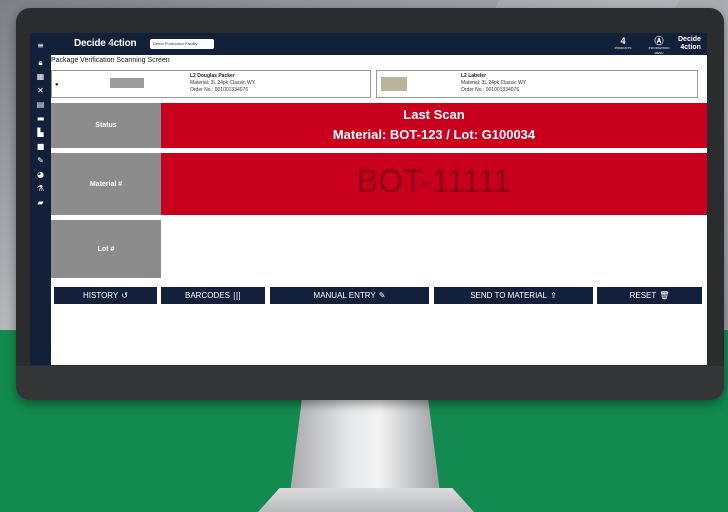 The width and height of the screenshot is (728, 512). What do you see at coordinates (105, 295) in the screenshot?
I see `history-button: HISTORY ↺` at bounding box center [105, 295].